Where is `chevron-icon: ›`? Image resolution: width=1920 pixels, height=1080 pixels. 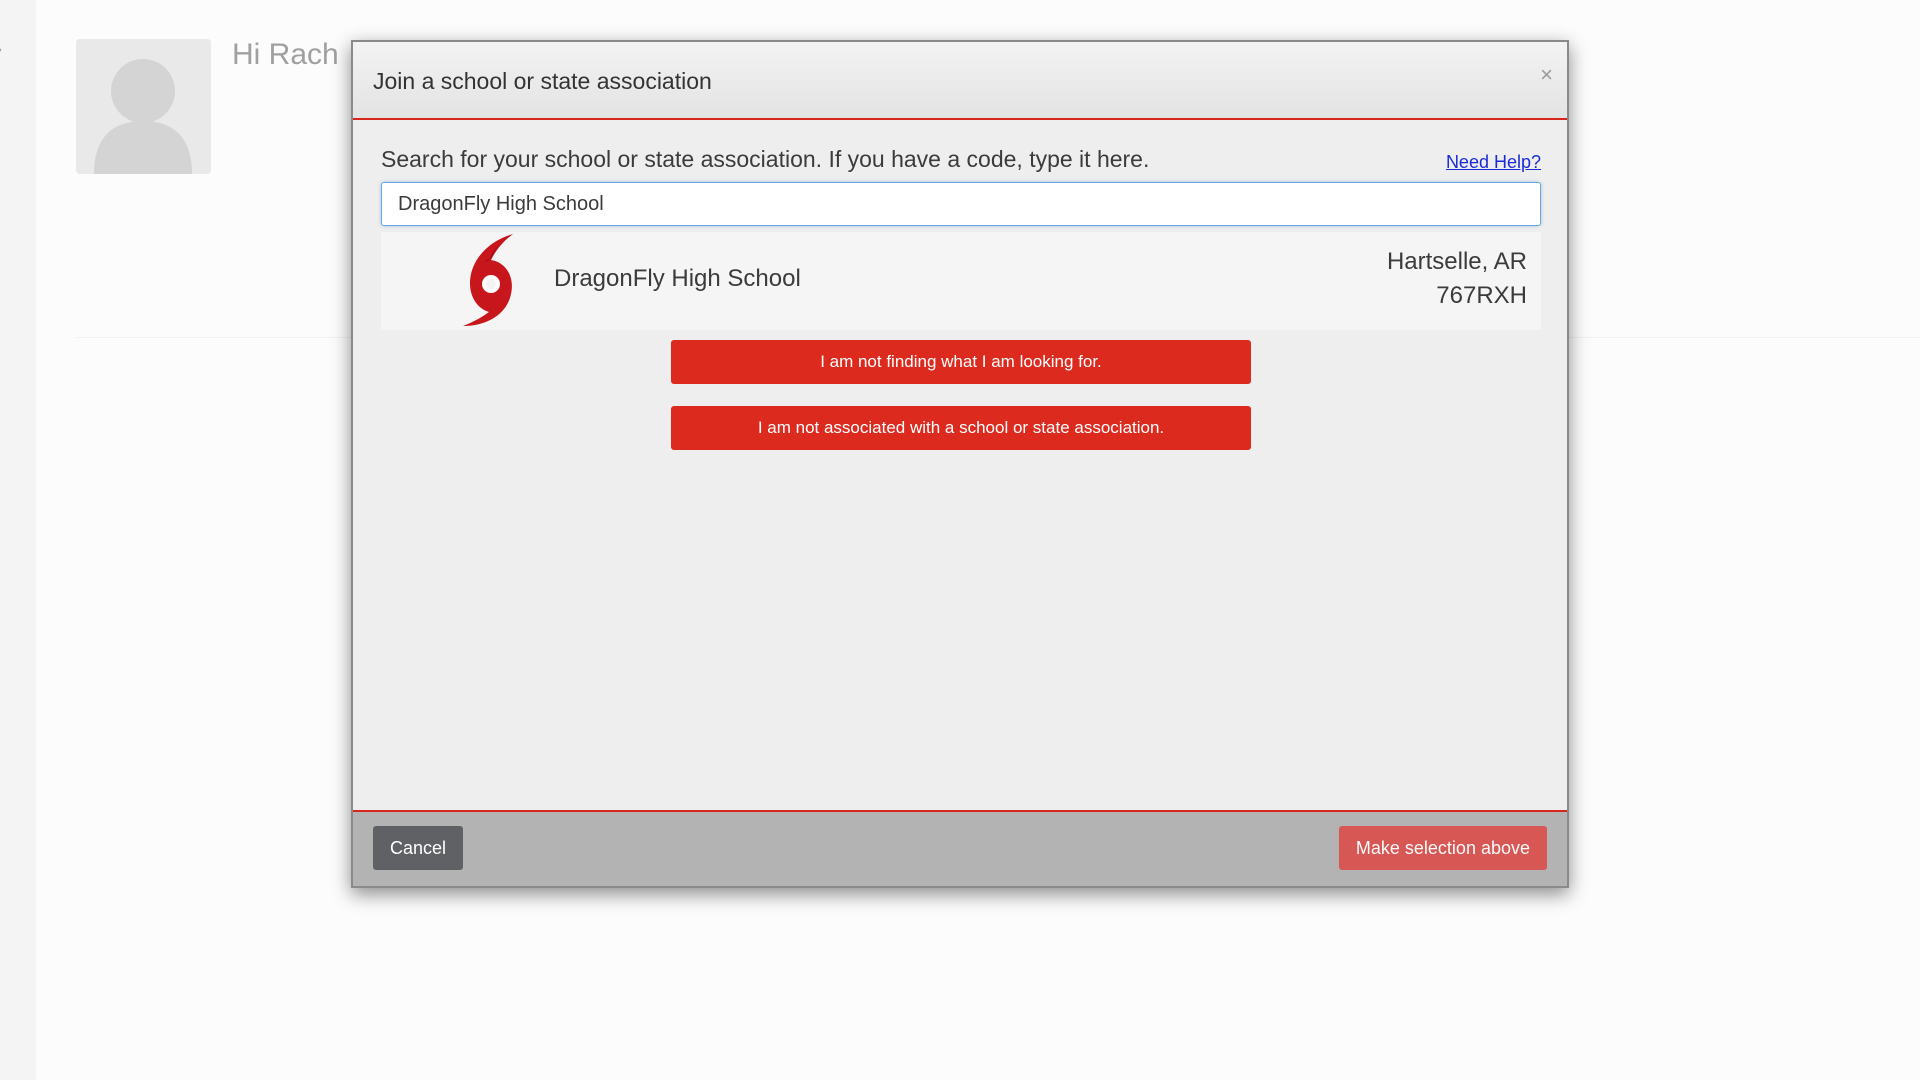 chevron-icon: › is located at coordinates (7, 49).